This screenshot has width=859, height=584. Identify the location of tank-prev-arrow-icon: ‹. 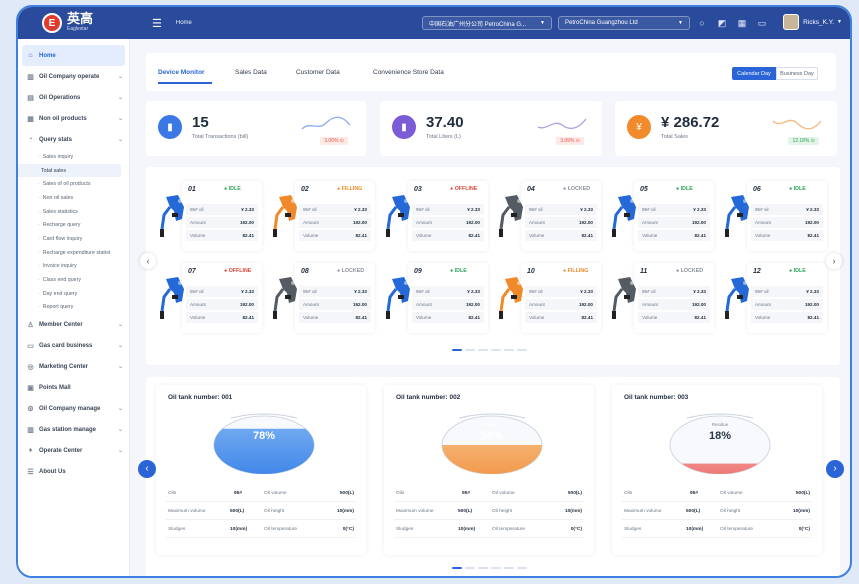
(147, 469).